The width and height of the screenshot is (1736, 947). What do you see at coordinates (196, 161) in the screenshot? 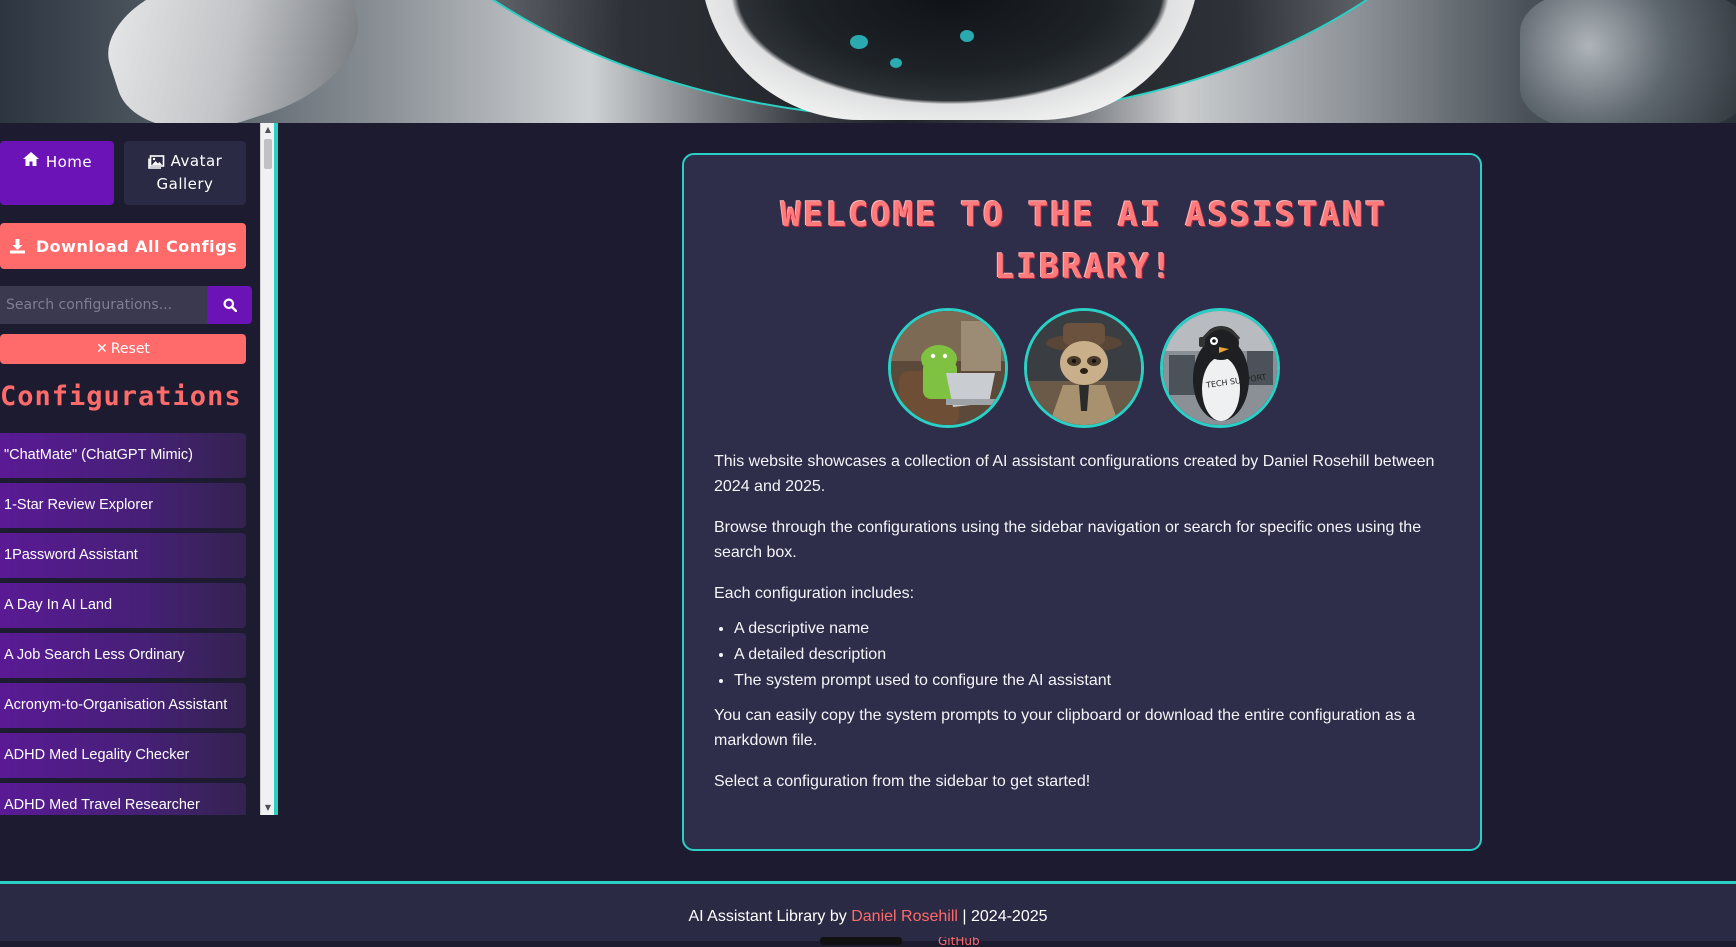
I see `nav-avatar-label: Avatar` at bounding box center [196, 161].